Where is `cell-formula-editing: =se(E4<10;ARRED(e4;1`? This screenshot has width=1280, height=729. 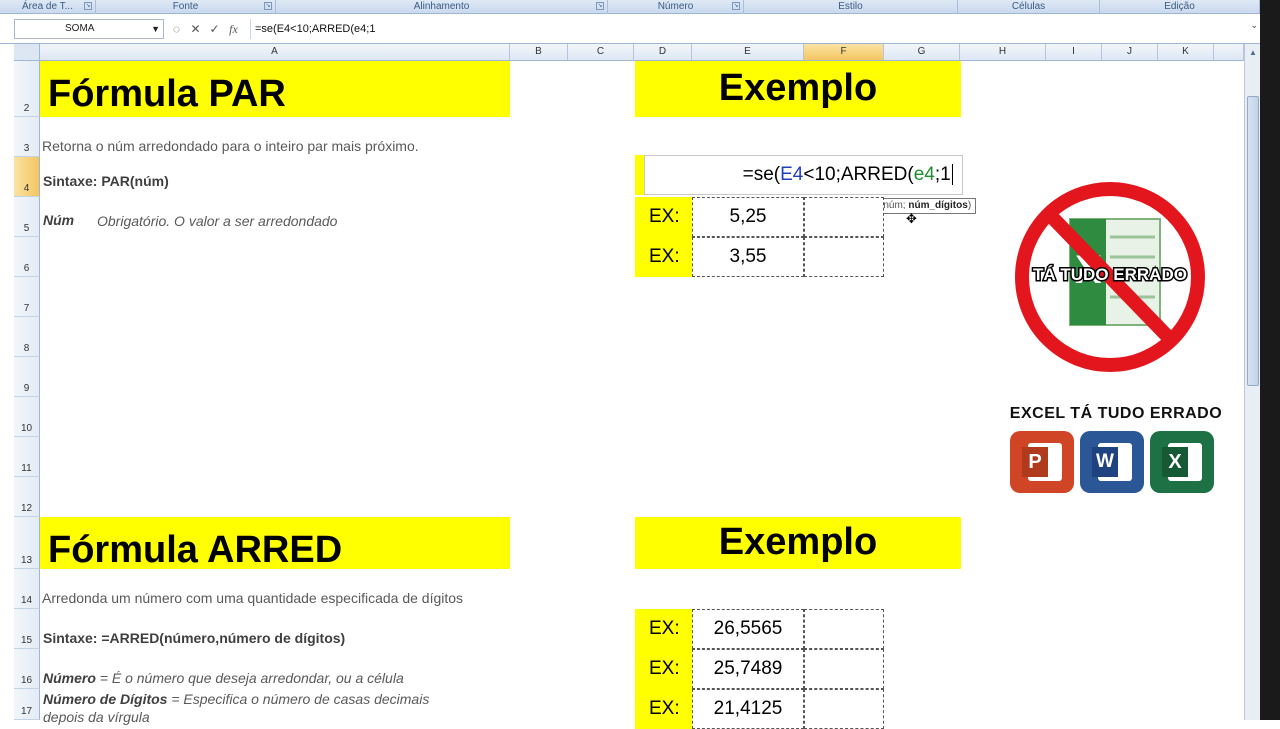
cell-formula-editing: =se(E4<10;ARRED(e4;1 is located at coordinates (850, 175).